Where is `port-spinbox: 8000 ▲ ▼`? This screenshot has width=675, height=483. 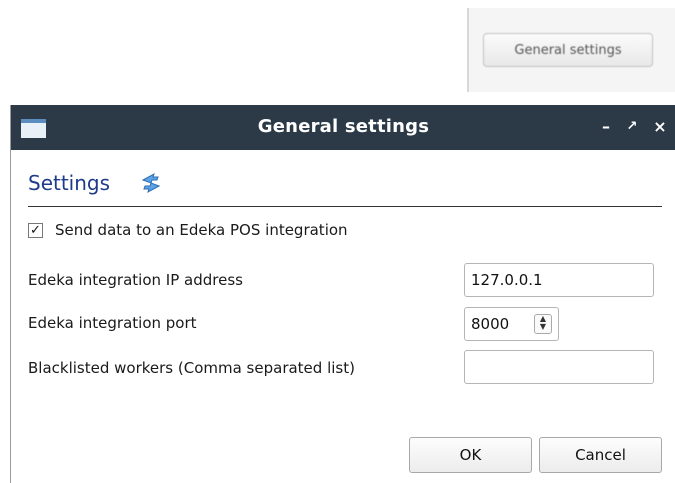
port-spinbox: 8000 ▲ ▼ is located at coordinates (511, 324).